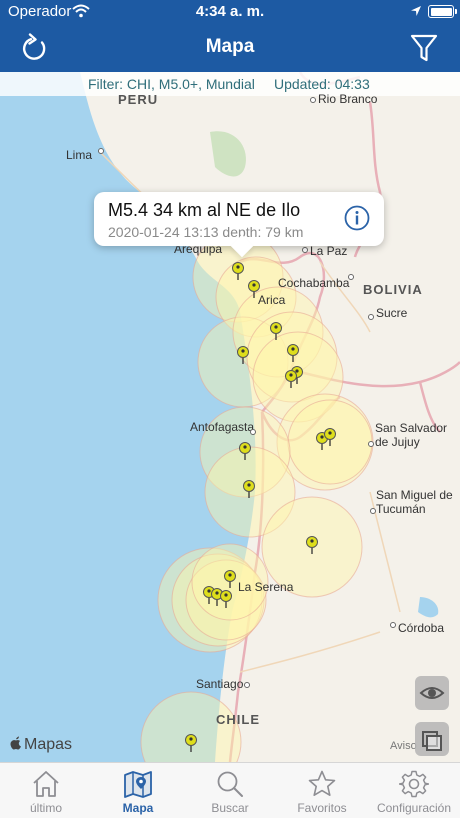 This screenshot has width=460, height=818. I want to click on location-arrow-icon, so click(416, 11).